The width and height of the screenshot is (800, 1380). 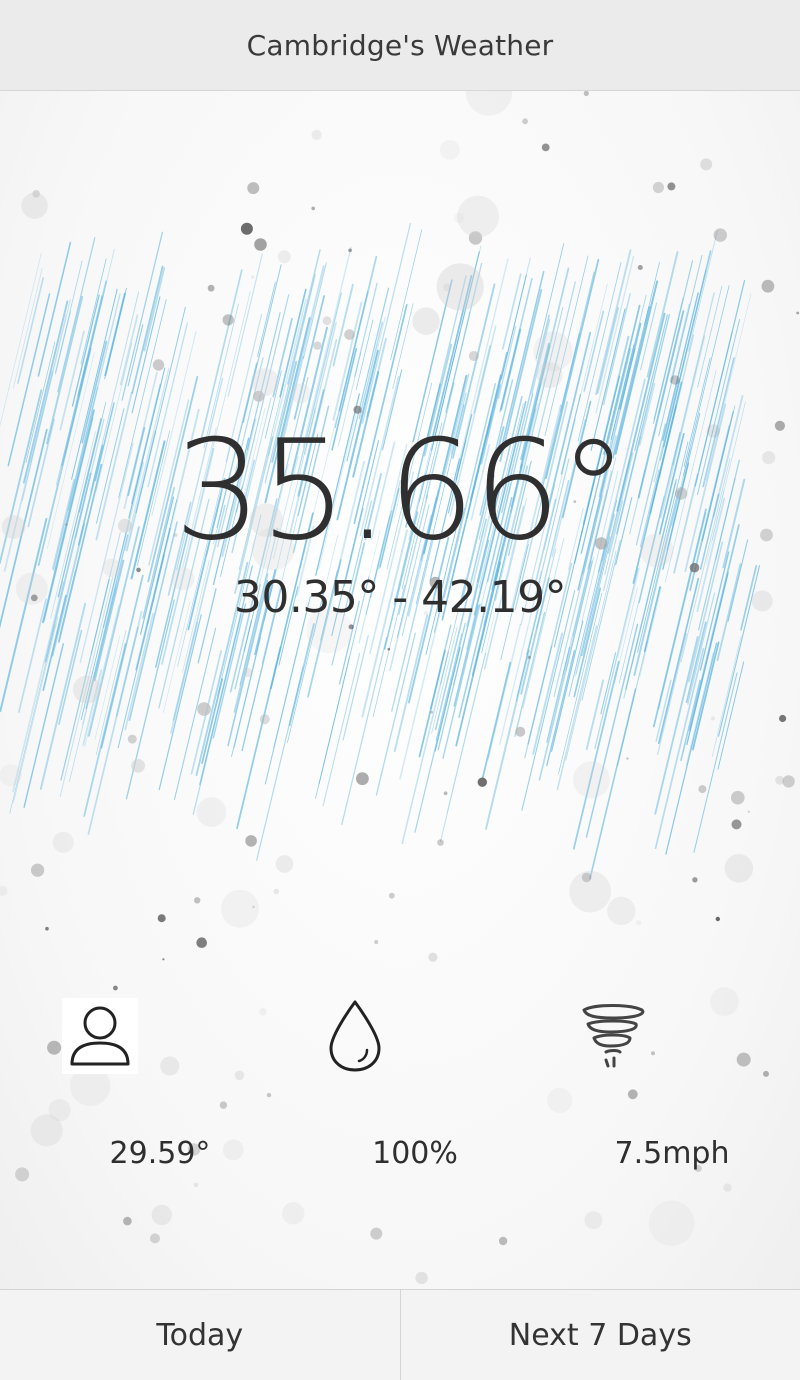 I want to click on person-icon, so click(x=100, y=1036).